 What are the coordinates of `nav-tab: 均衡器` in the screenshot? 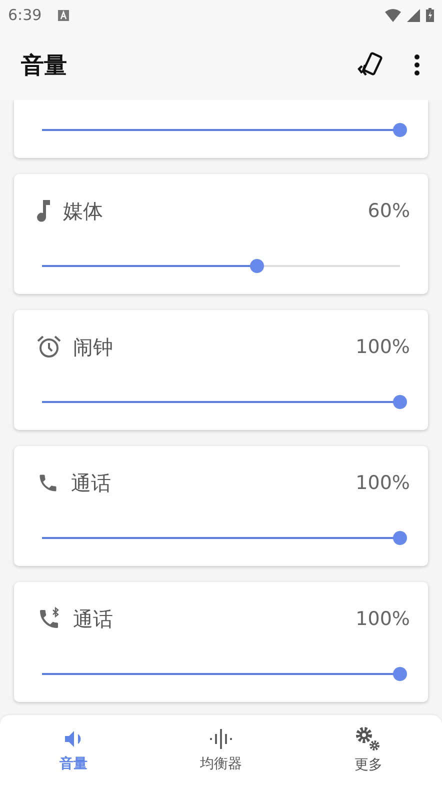 It's located at (221, 750).